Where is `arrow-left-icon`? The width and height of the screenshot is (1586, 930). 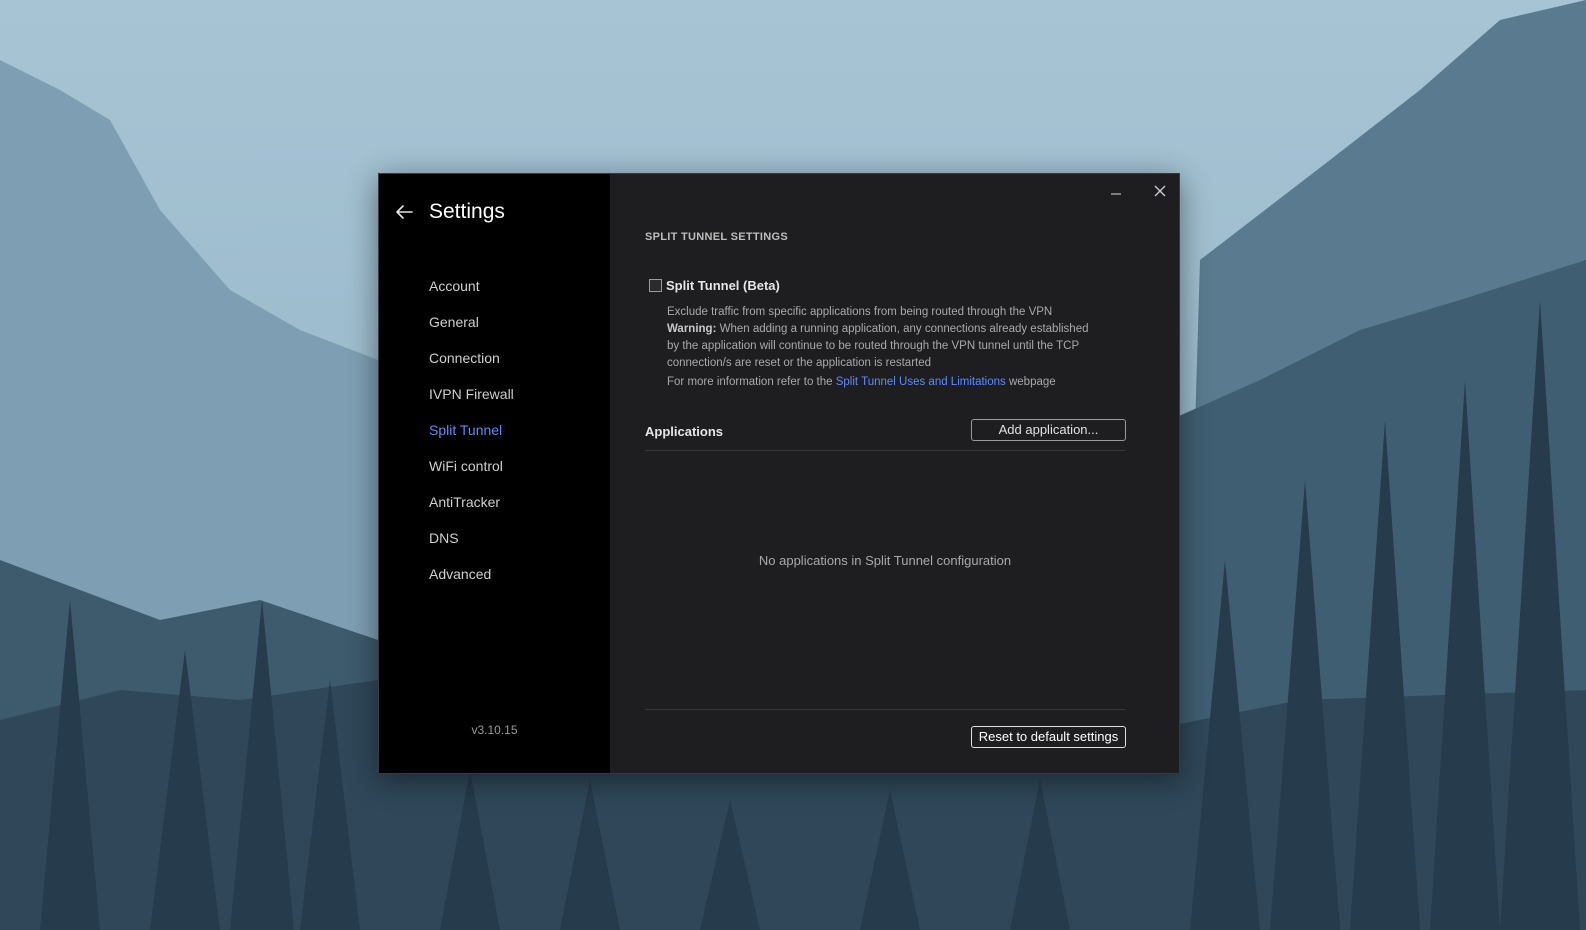
arrow-left-icon is located at coordinates (404, 212).